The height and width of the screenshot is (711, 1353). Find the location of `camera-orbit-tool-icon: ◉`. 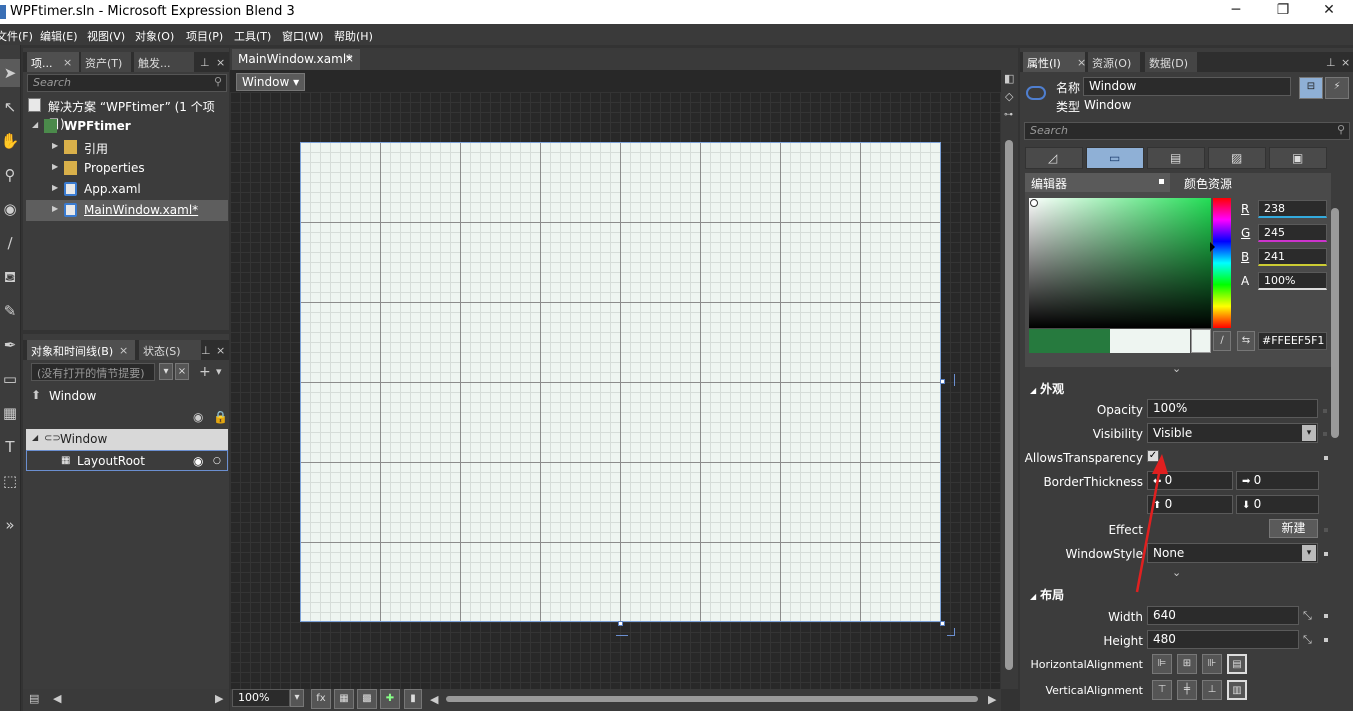

camera-orbit-tool-icon: ◉ is located at coordinates (10, 209).